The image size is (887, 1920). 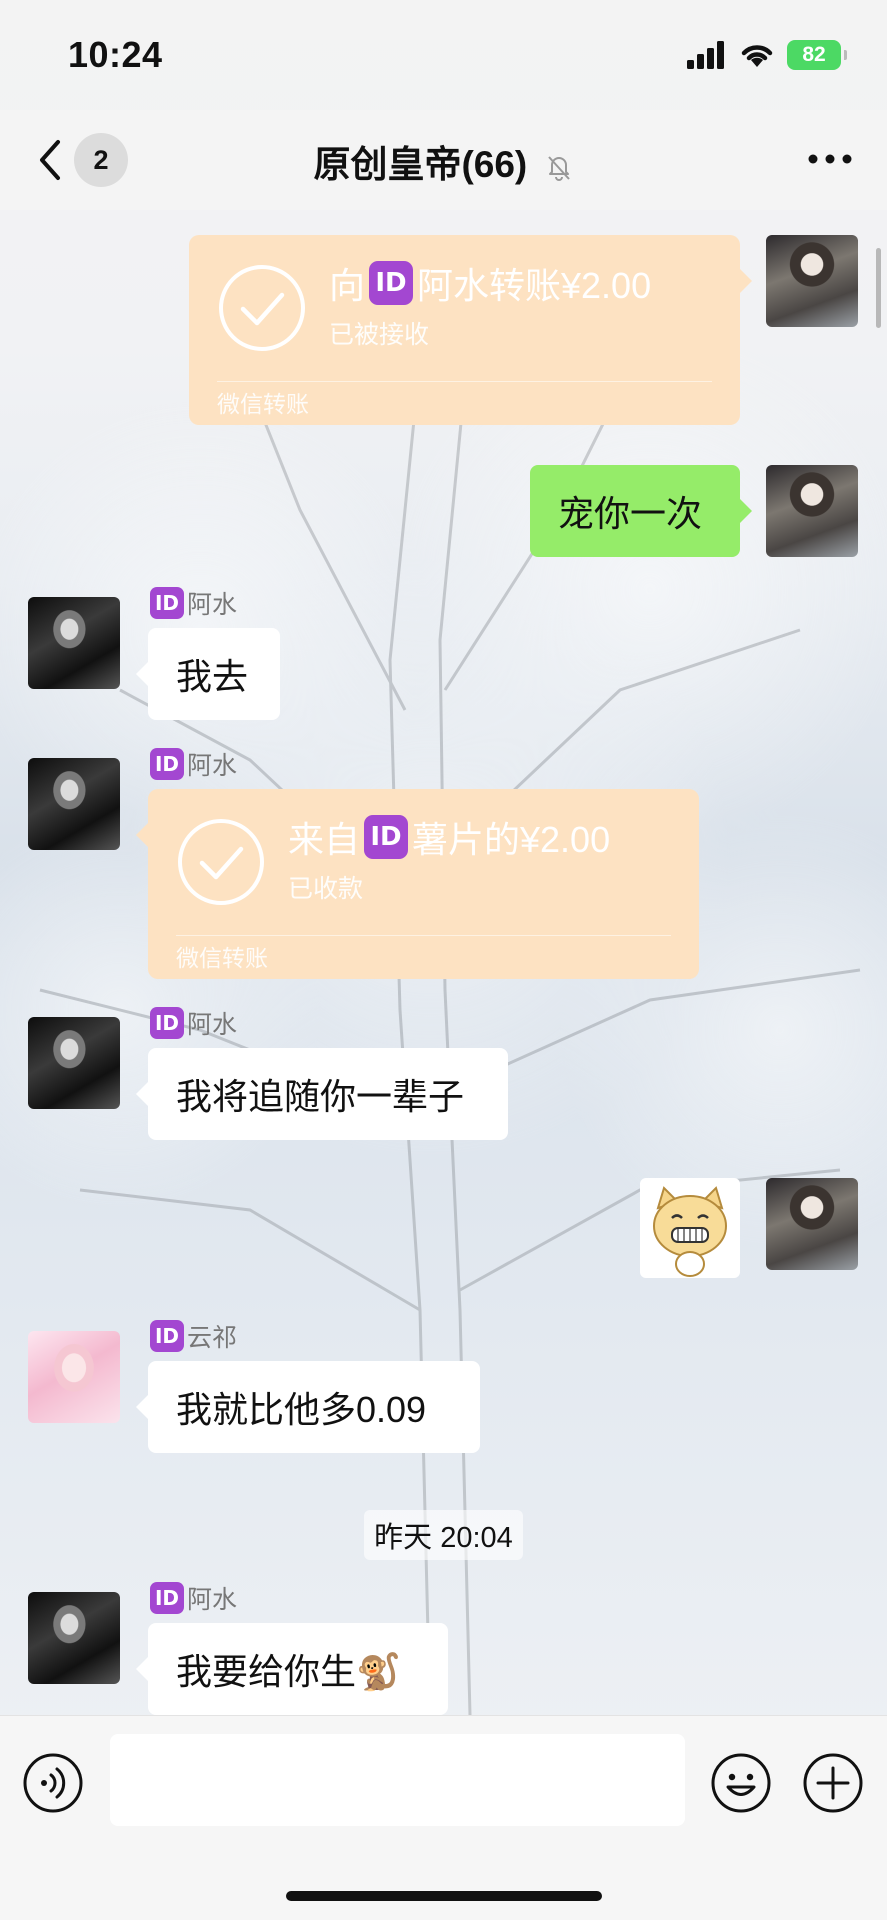 I want to click on transfer-prefix: 来自, so click(x=324, y=839).